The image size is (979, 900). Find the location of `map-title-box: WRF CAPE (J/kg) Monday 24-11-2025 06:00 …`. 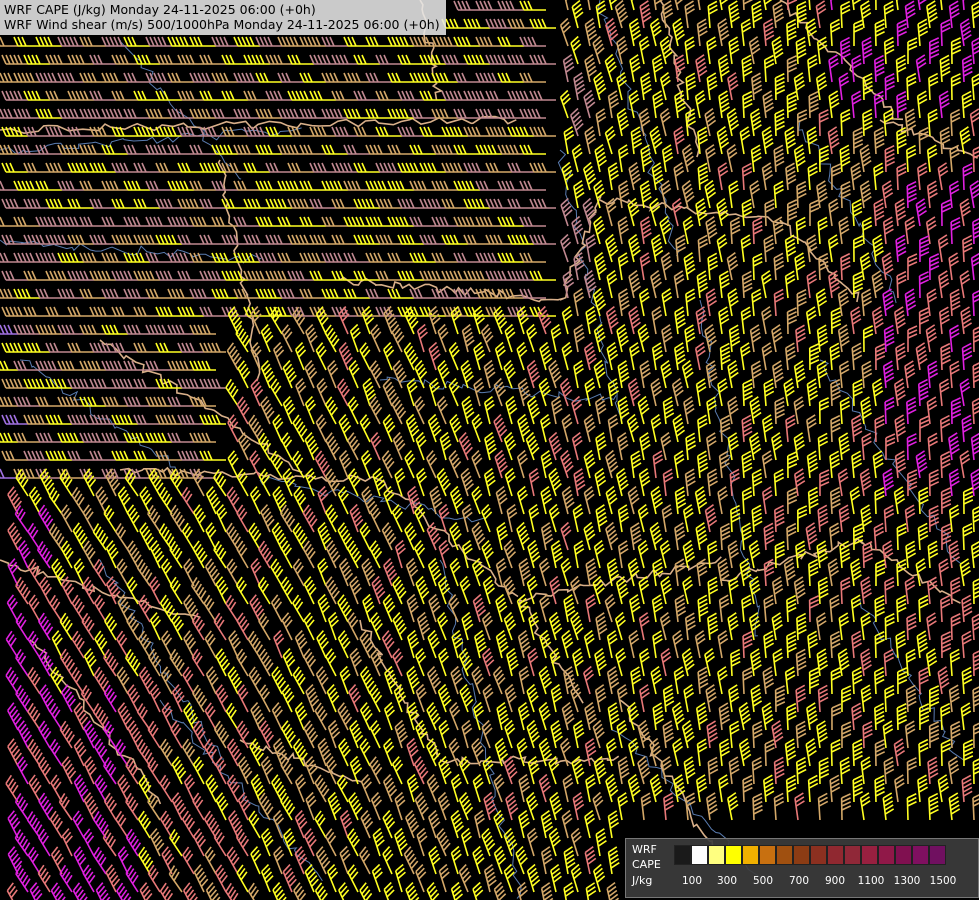

map-title-box: WRF CAPE (J/kg) Monday 24-11-2025 06:00 … is located at coordinates (223, 17).